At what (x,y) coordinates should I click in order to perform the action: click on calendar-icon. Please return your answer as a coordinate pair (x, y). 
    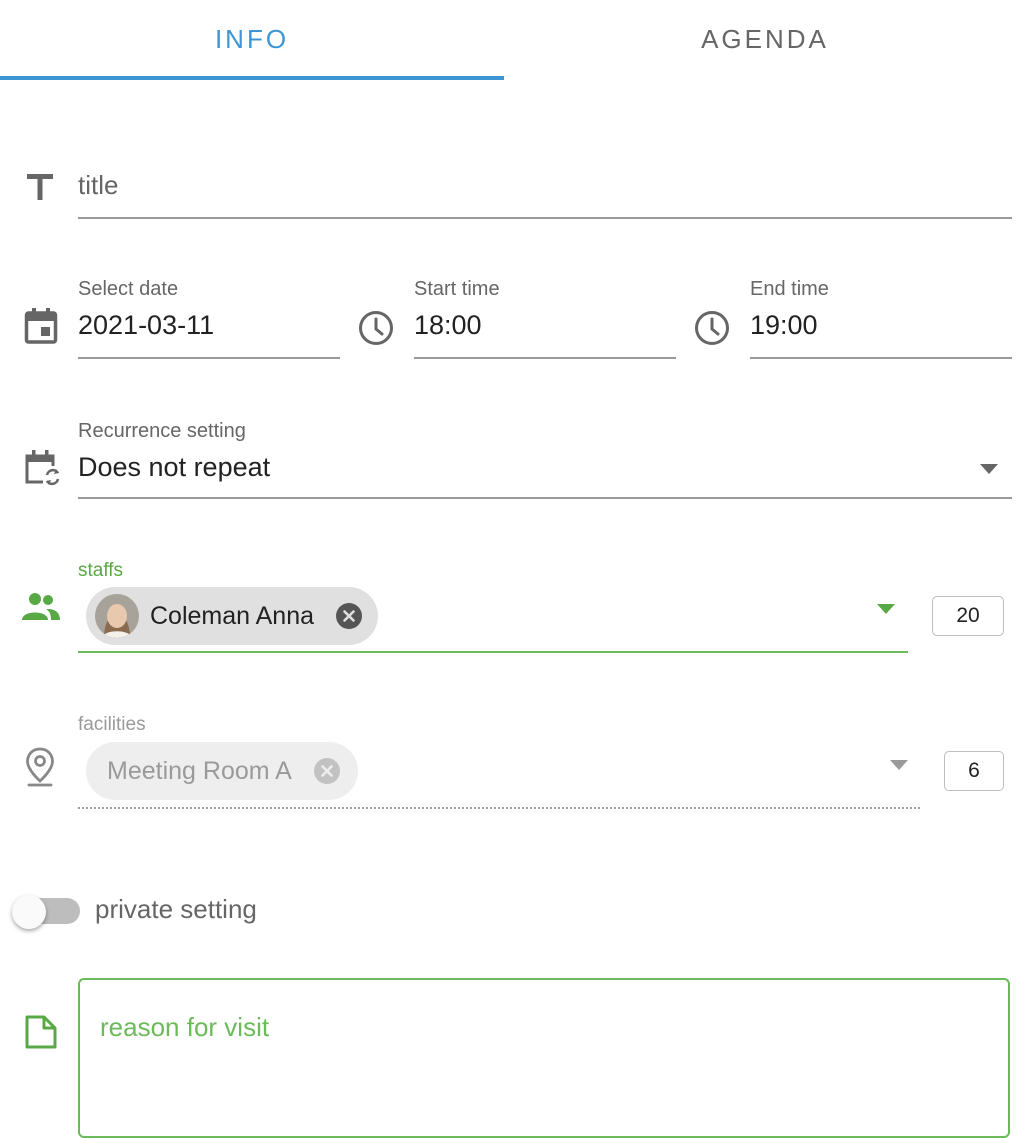
    Looking at the image, I should click on (41, 326).